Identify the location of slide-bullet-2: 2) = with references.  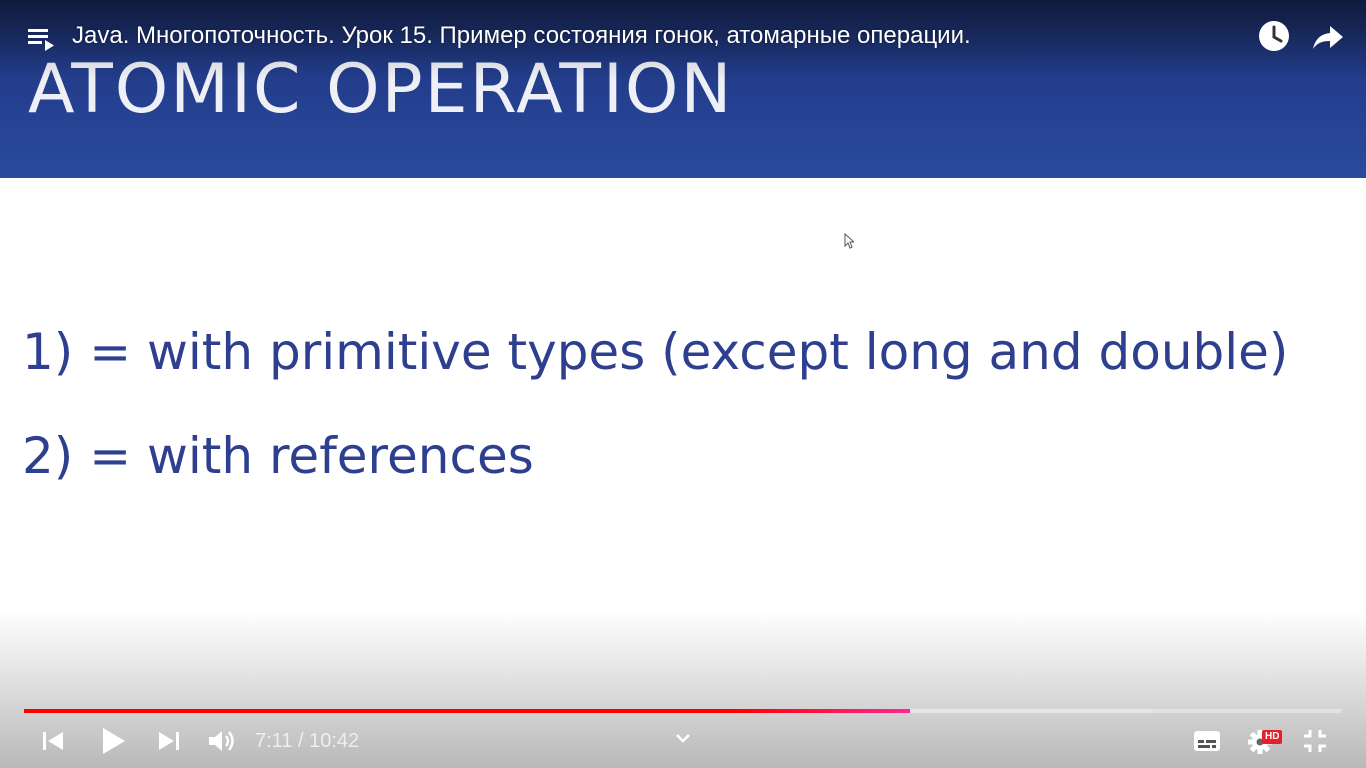
(278, 456).